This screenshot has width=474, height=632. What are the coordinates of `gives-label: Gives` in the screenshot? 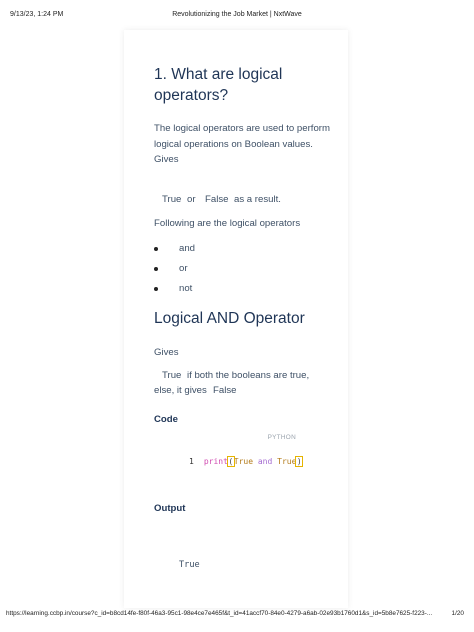 It's located at (166, 159).